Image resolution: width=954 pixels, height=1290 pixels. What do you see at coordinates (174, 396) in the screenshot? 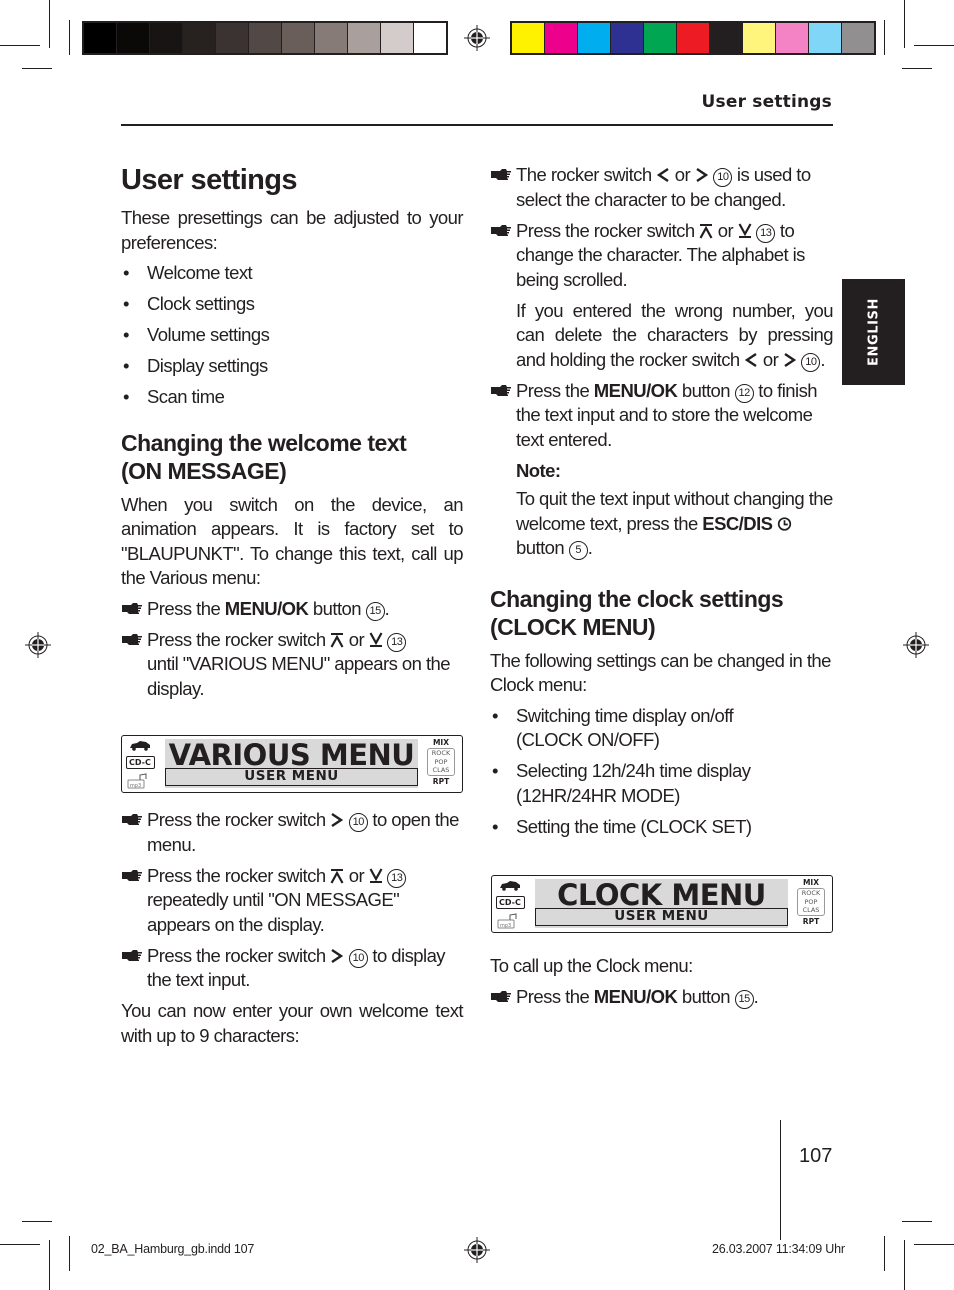
I see `list-item: • Scan time` at bounding box center [174, 396].